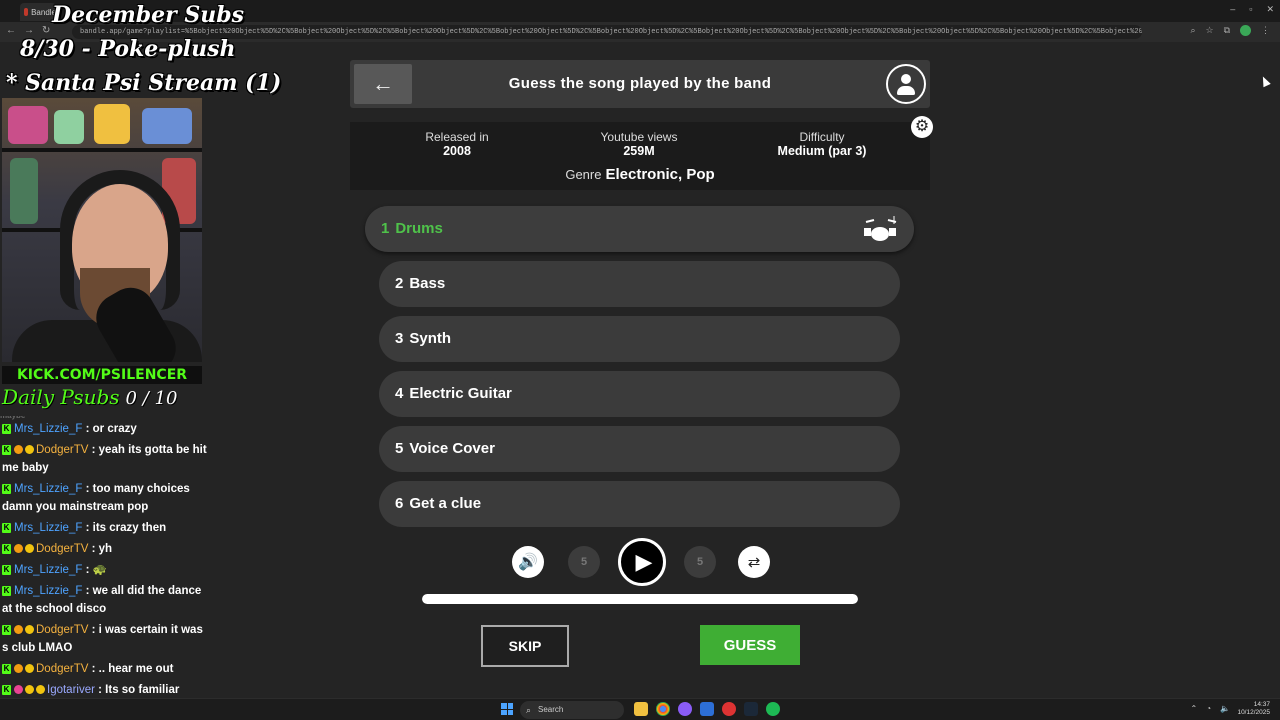 This screenshot has width=1280, height=720. What do you see at coordinates (507, 709) in the screenshot?
I see `windows-start-icon` at bounding box center [507, 709].